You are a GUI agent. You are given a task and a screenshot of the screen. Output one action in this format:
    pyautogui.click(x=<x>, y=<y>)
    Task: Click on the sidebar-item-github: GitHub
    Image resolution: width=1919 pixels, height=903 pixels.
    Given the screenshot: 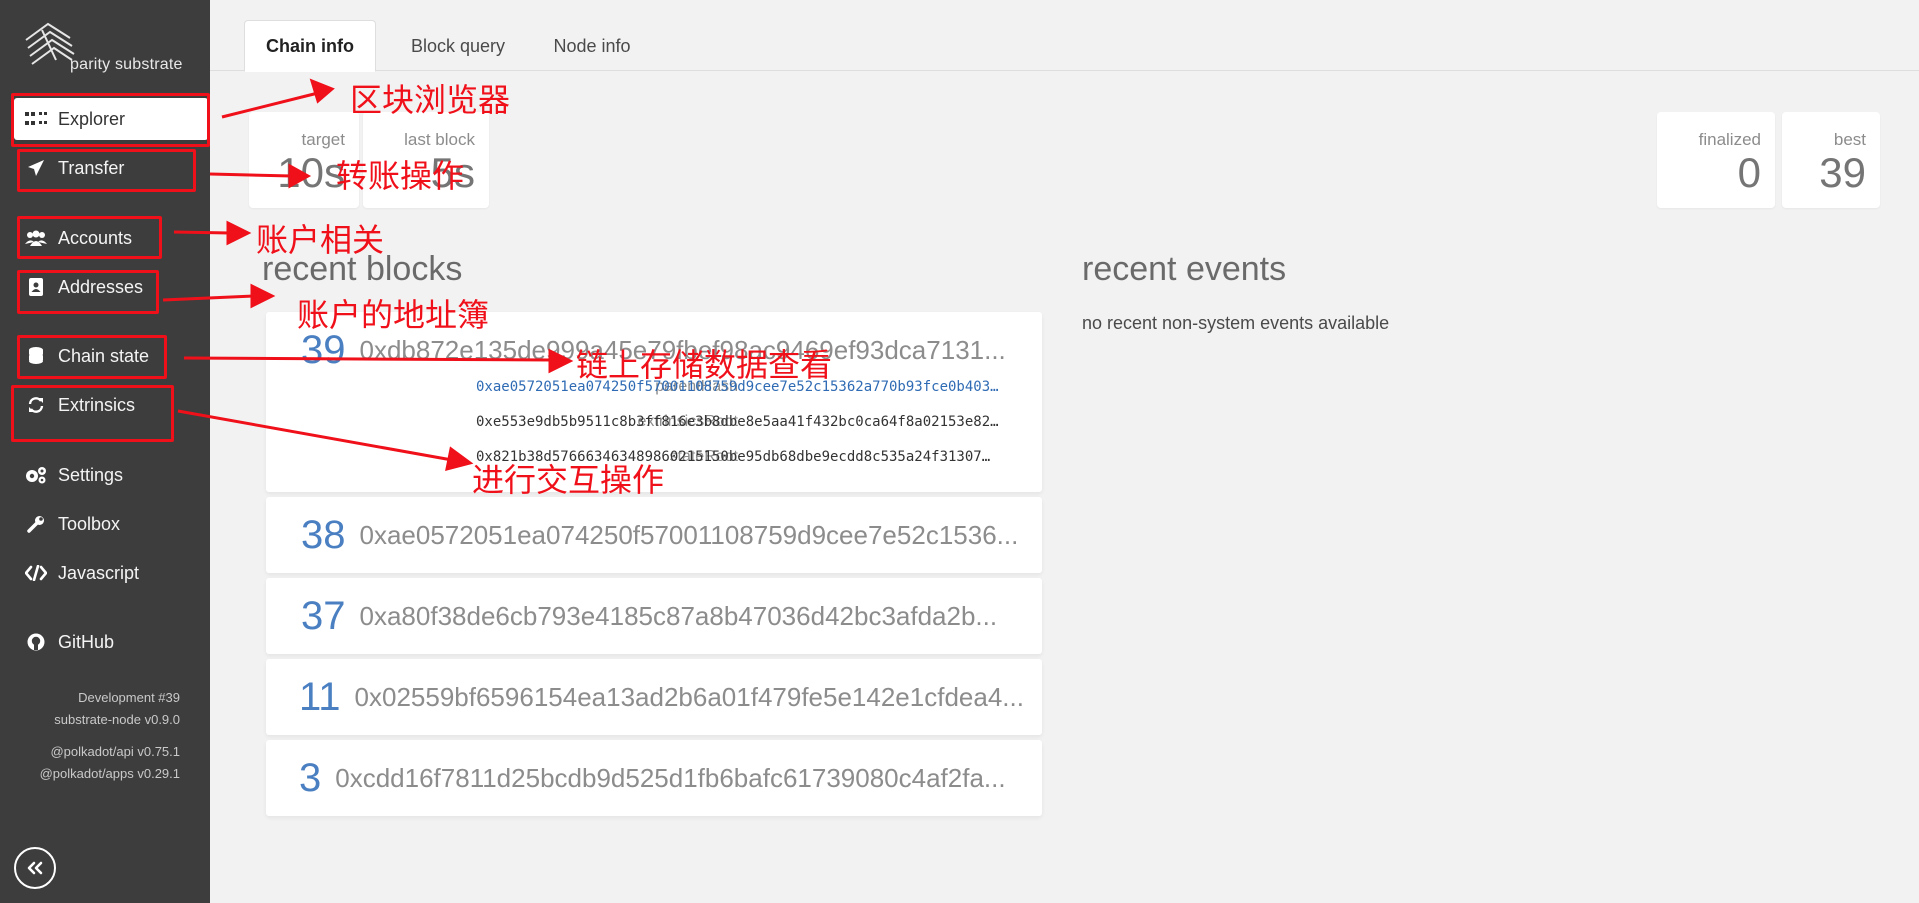 What is the action you would take?
    pyautogui.click(x=105, y=642)
    